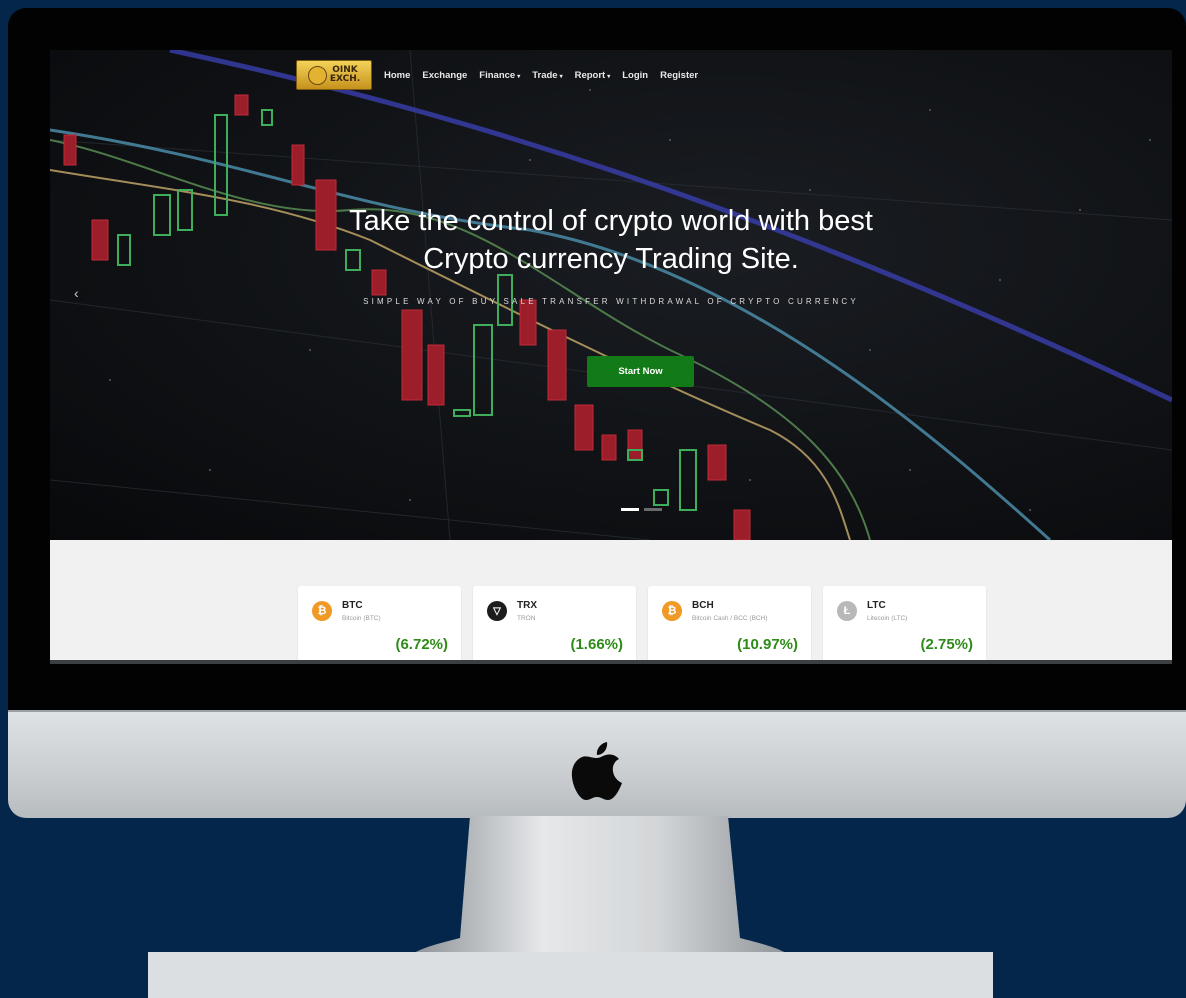 The width and height of the screenshot is (1186, 998). What do you see at coordinates (600, 886) in the screenshot?
I see `monitor-stand` at bounding box center [600, 886].